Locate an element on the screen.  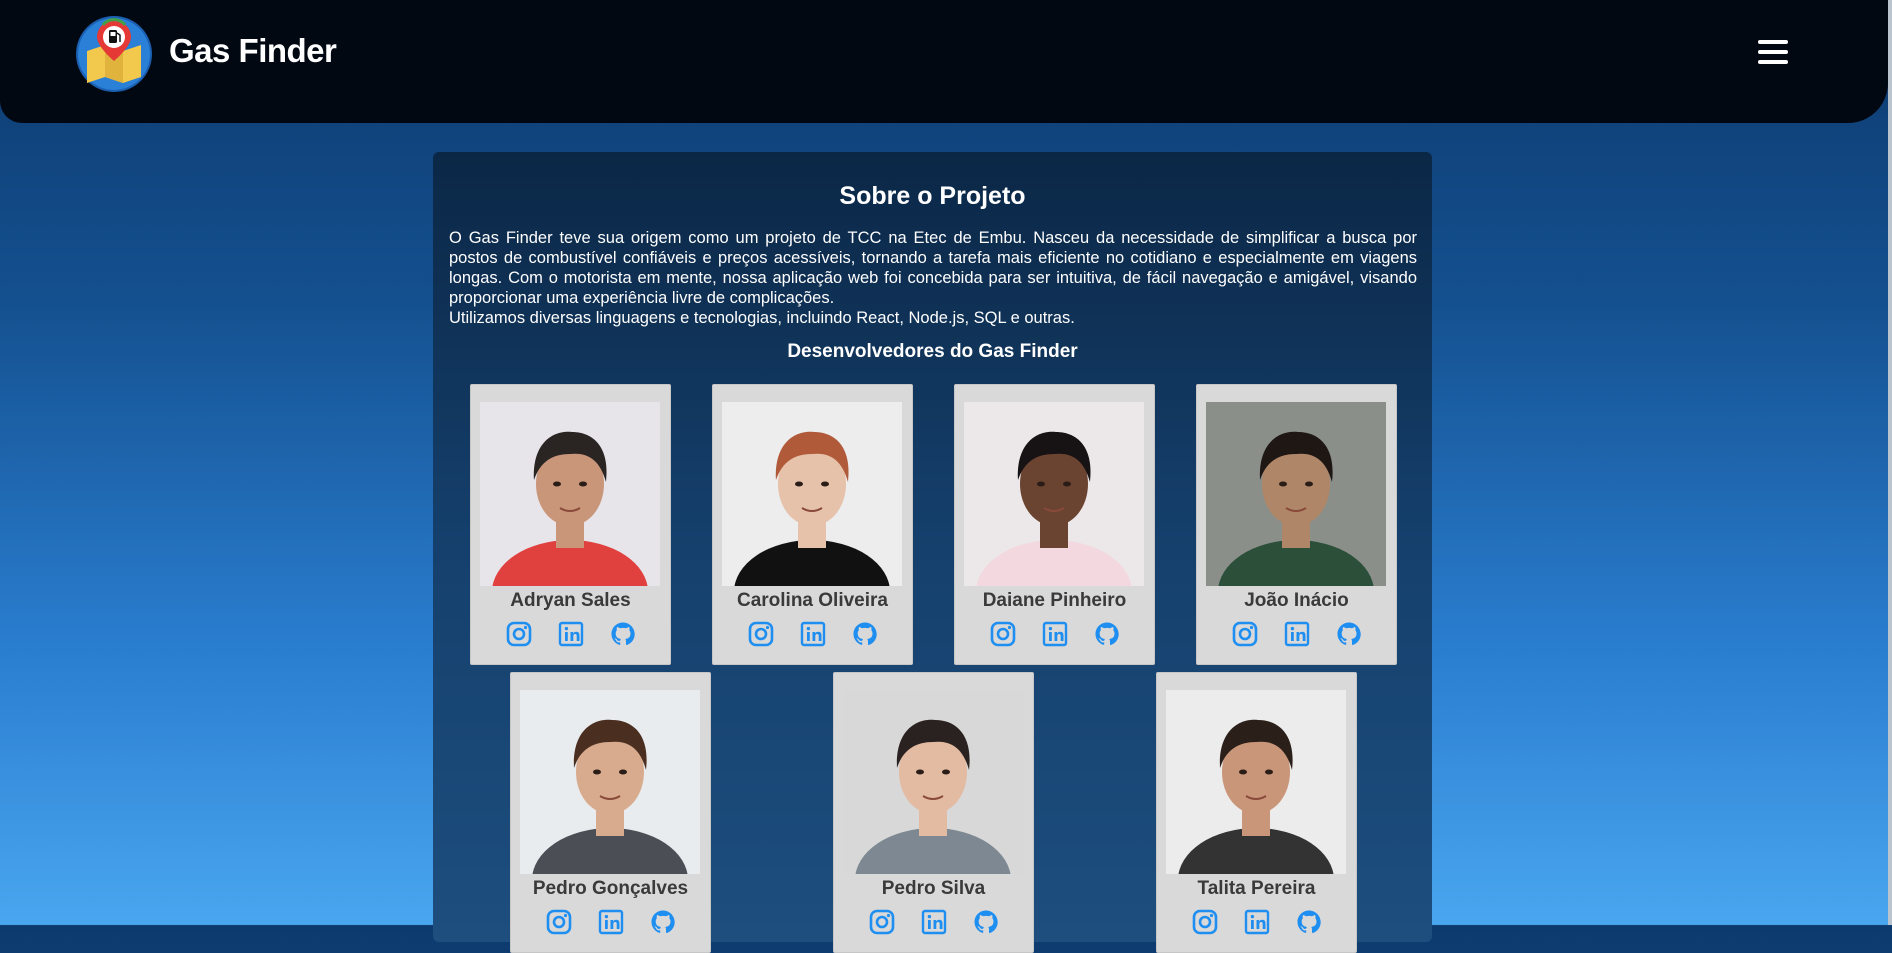
developer-card: Talita Pereira is located at coordinates (1256, 812).